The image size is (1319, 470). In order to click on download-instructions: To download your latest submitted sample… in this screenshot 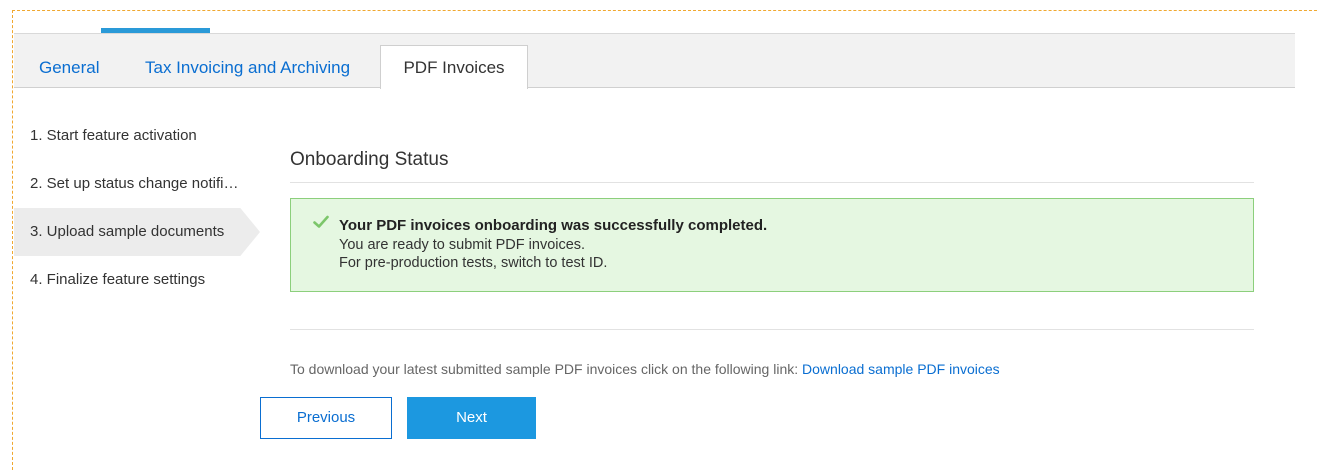, I will do `click(645, 369)`.